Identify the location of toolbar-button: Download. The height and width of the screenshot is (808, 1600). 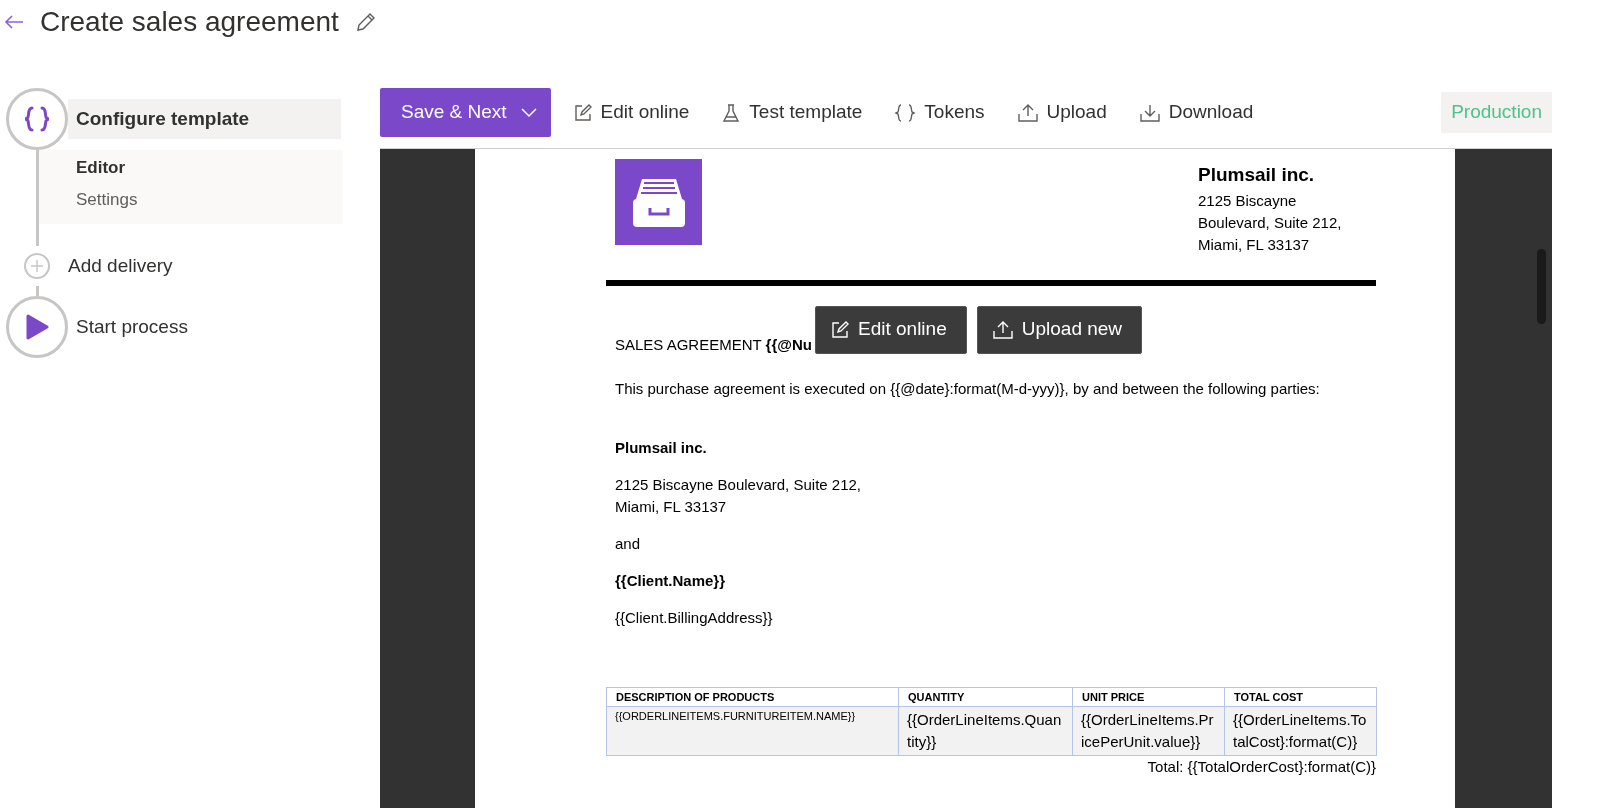
(1196, 112).